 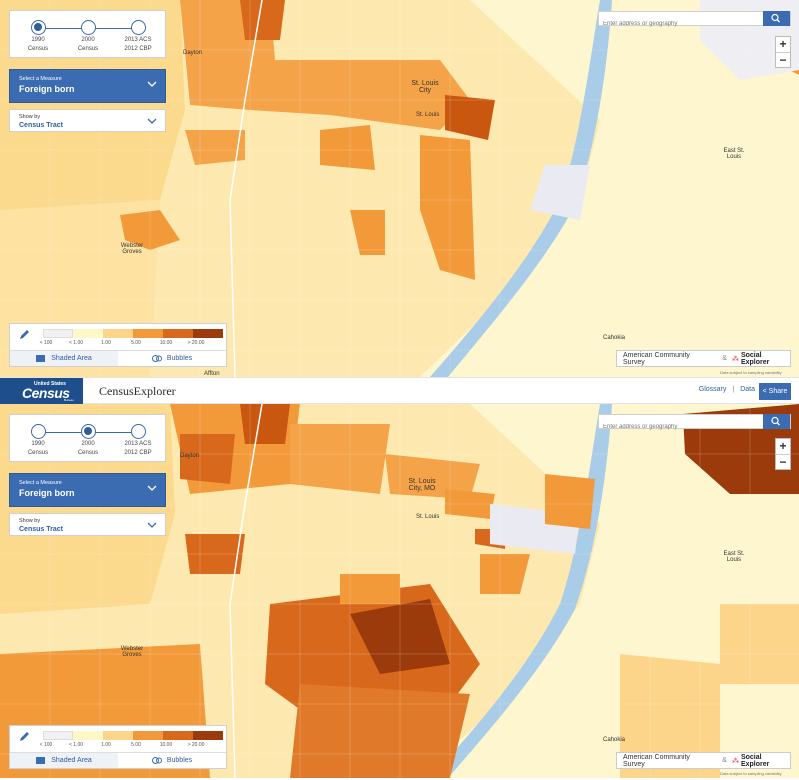 I want to click on ampersand: &, so click(x=724, y=760).